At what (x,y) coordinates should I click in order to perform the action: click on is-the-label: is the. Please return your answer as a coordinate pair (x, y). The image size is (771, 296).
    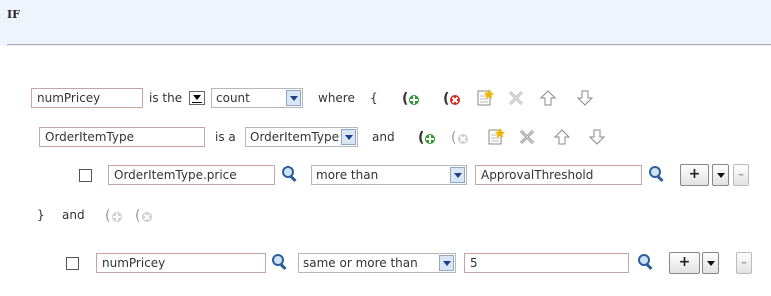
    Looking at the image, I should click on (166, 98).